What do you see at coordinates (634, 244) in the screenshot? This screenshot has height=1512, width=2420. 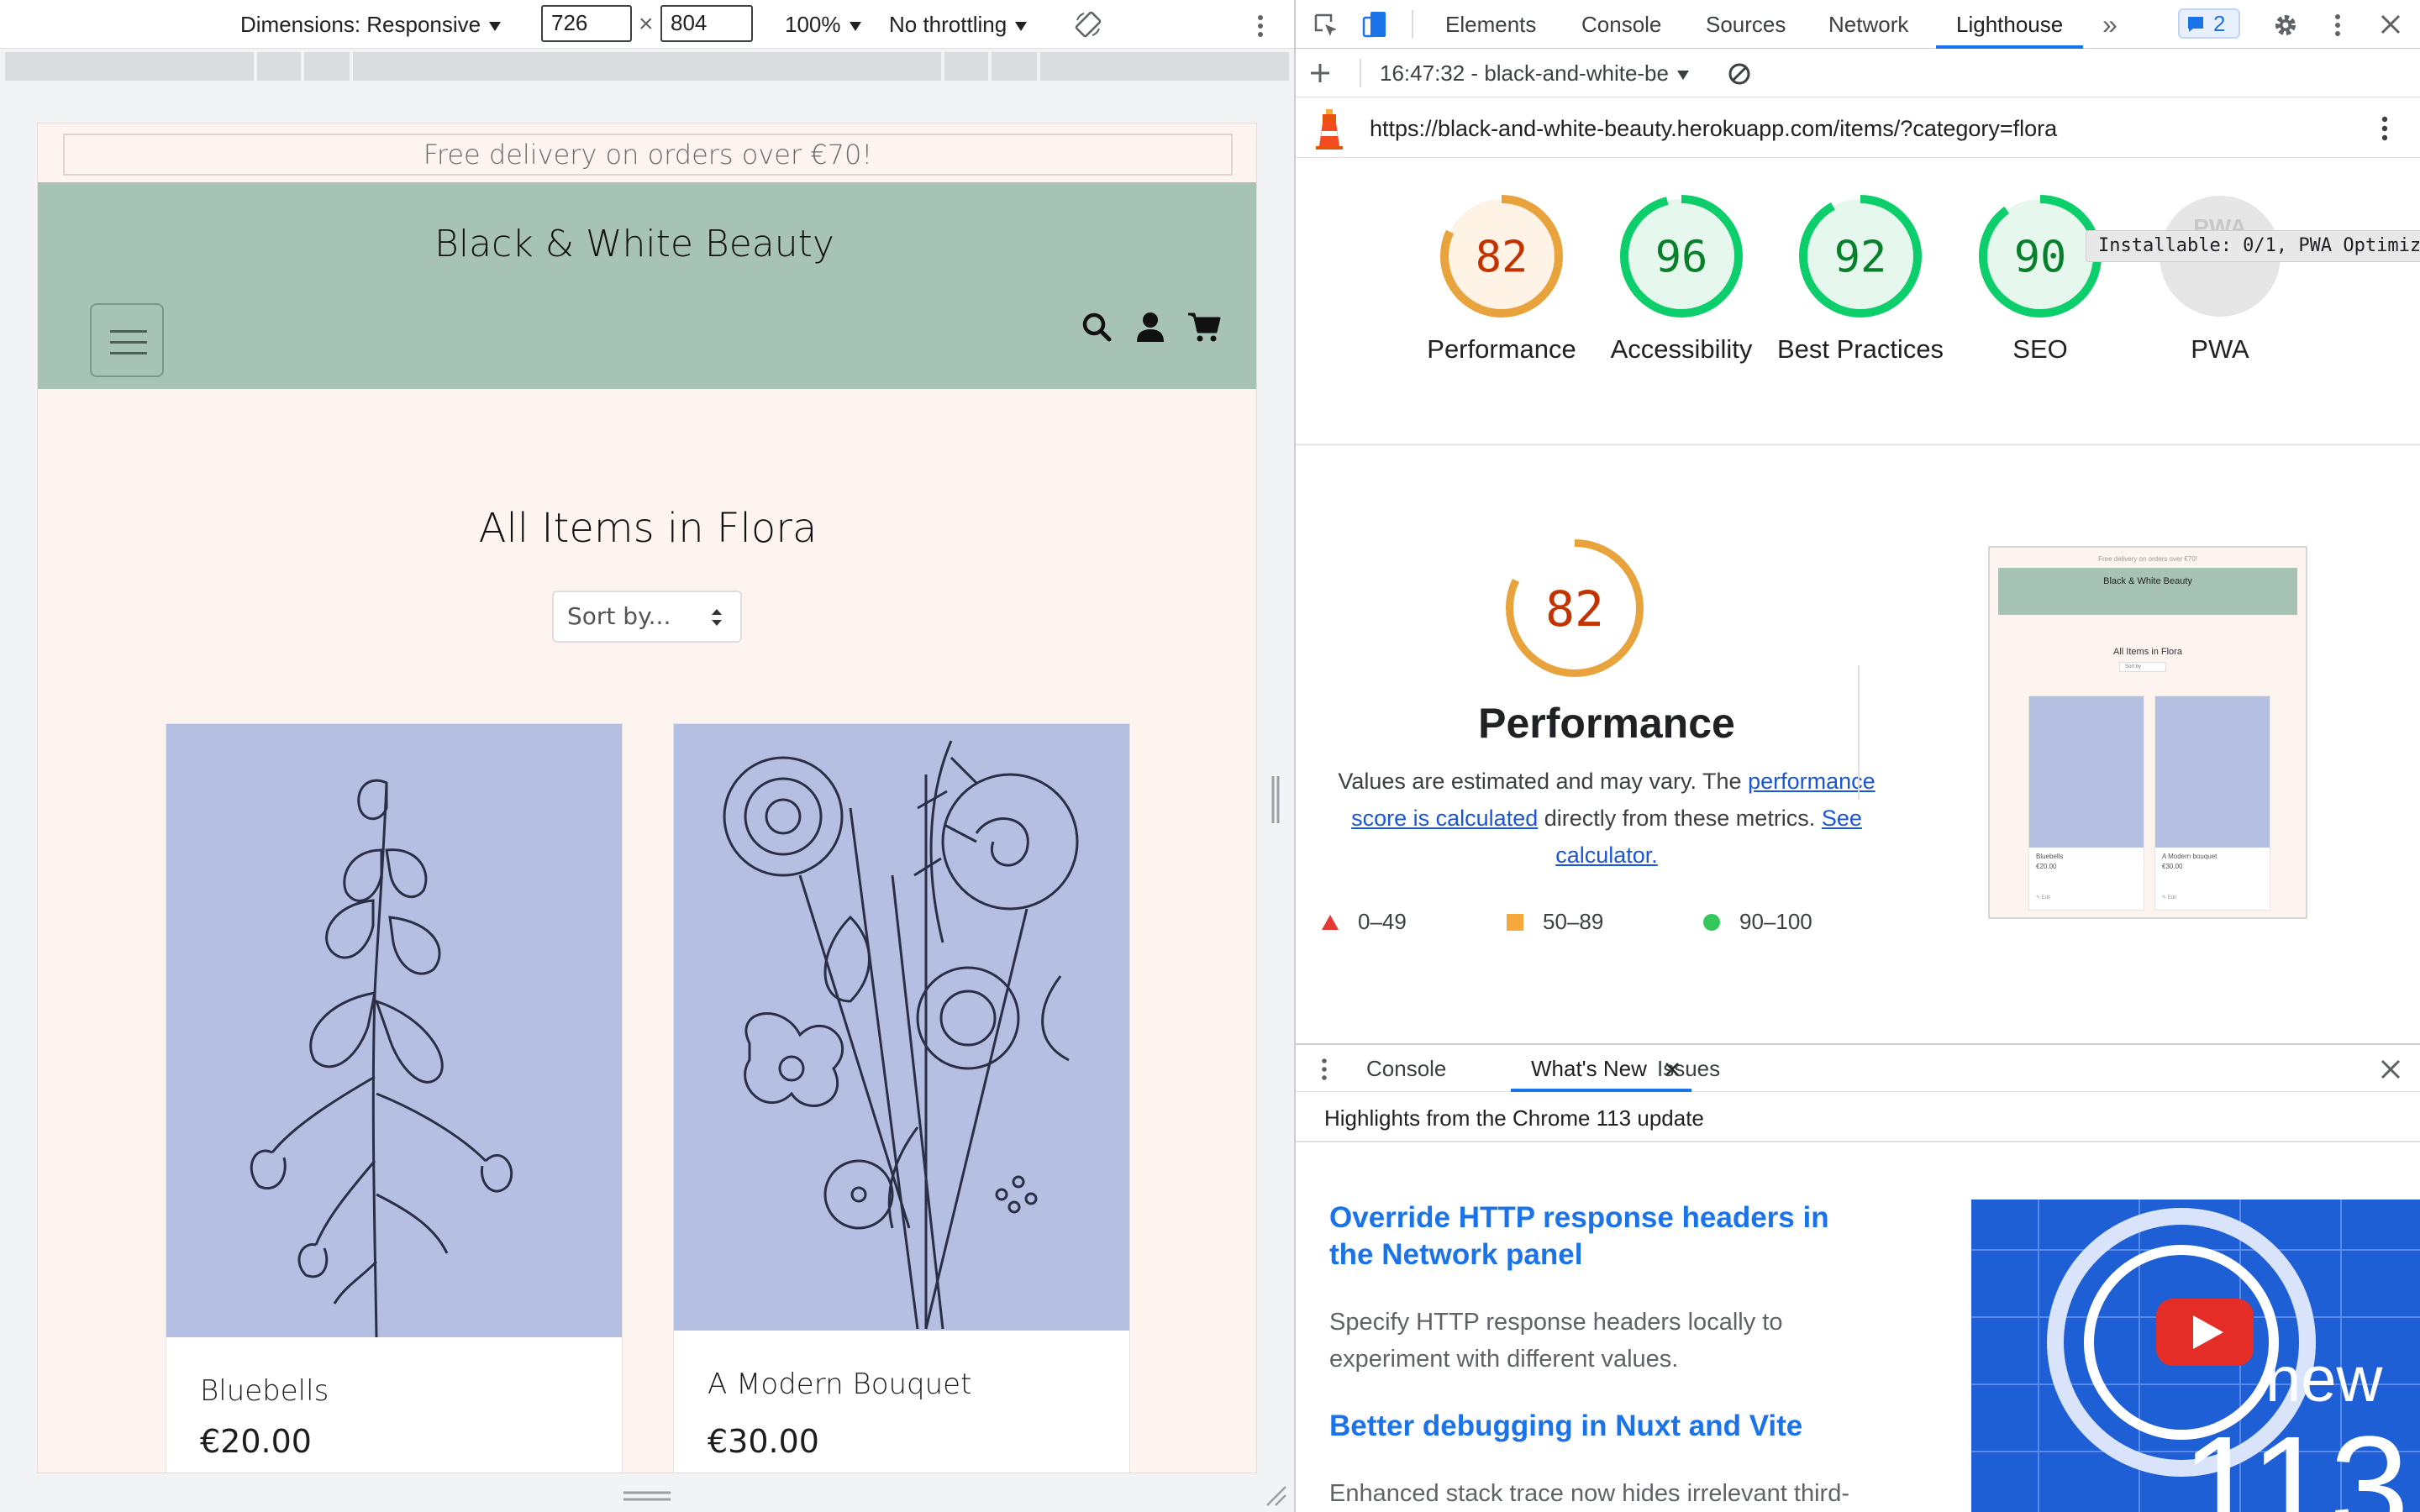 I see `site-title: Black & White Beauty` at bounding box center [634, 244].